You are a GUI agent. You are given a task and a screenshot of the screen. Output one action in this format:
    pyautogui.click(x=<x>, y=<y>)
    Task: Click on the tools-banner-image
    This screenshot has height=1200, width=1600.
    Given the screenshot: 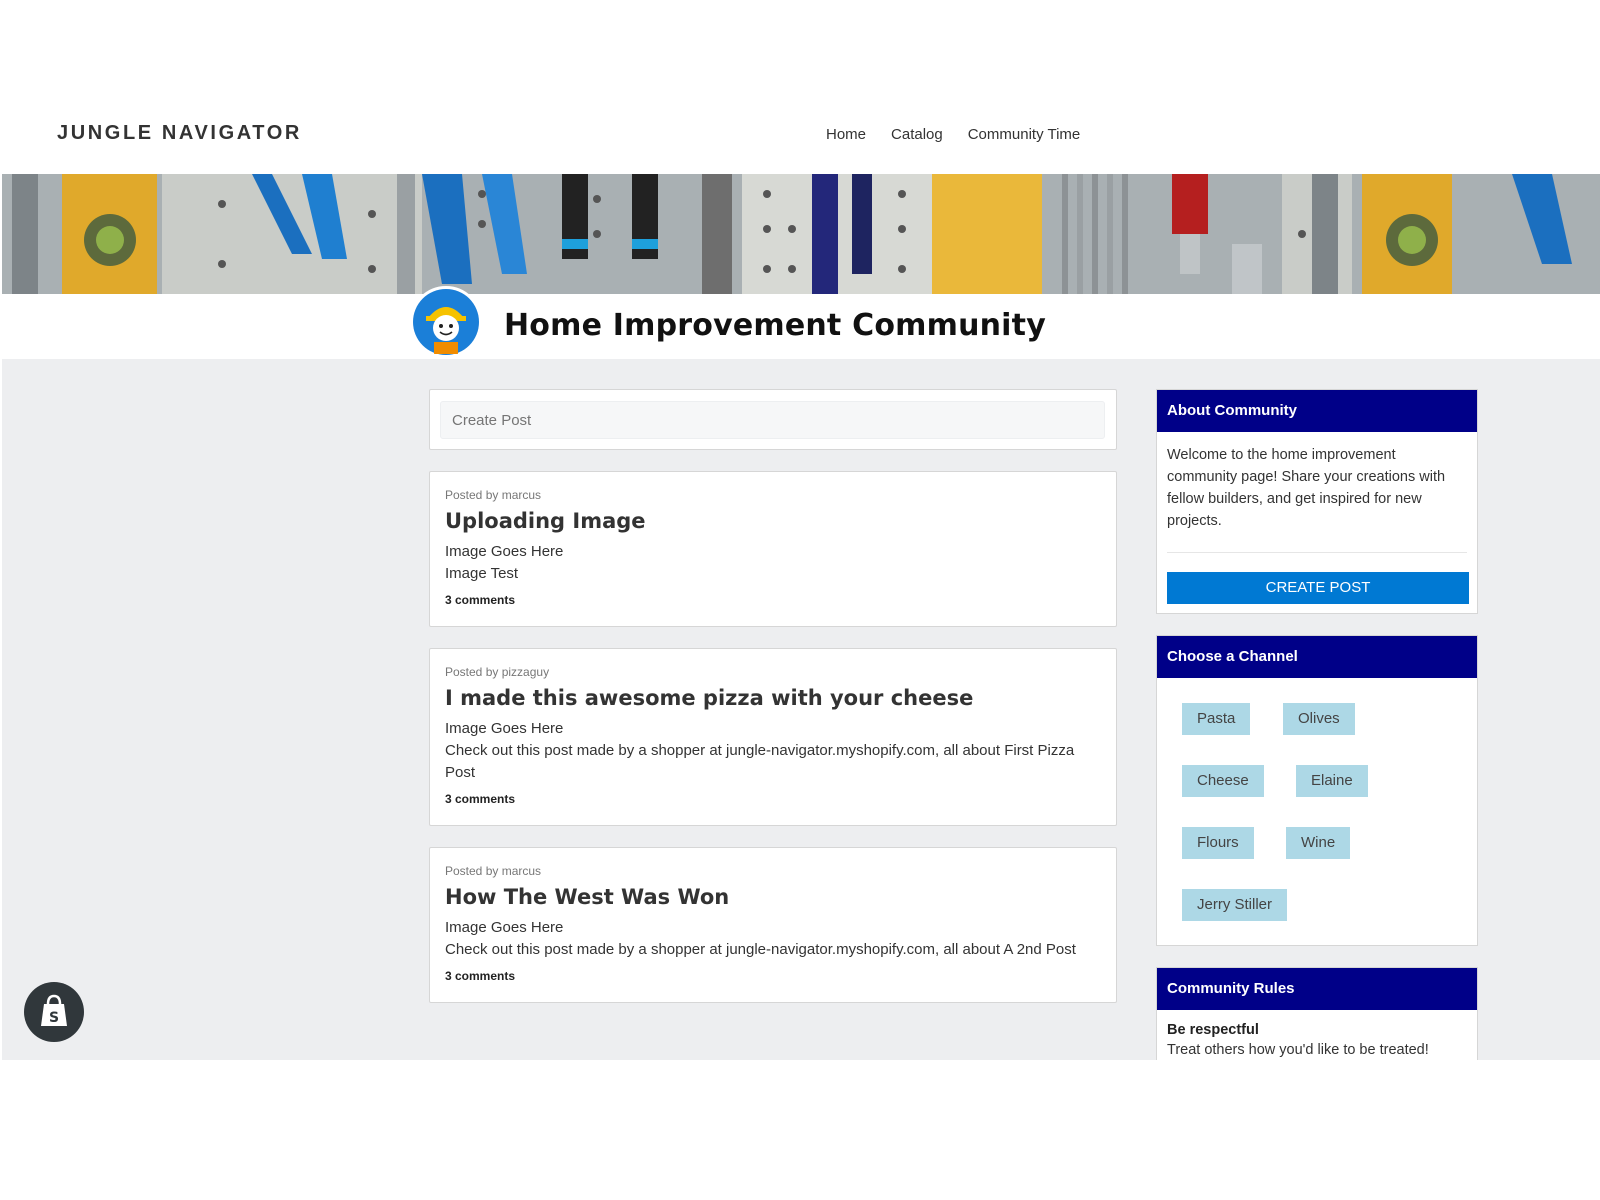 What is the action you would take?
    pyautogui.click(x=801, y=234)
    